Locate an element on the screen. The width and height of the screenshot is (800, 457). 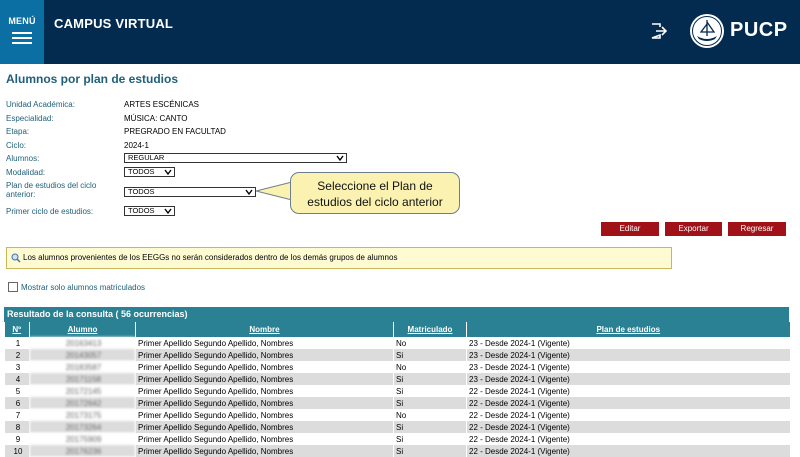
pucp-seal-icon is located at coordinates (707, 31).